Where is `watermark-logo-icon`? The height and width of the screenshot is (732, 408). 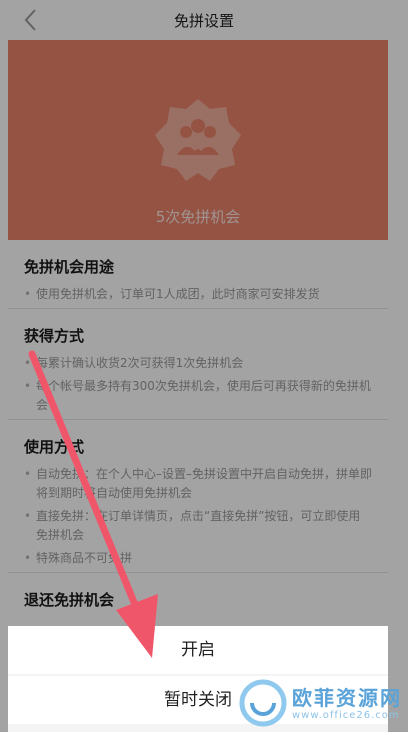
watermark-logo-icon is located at coordinates (263, 703).